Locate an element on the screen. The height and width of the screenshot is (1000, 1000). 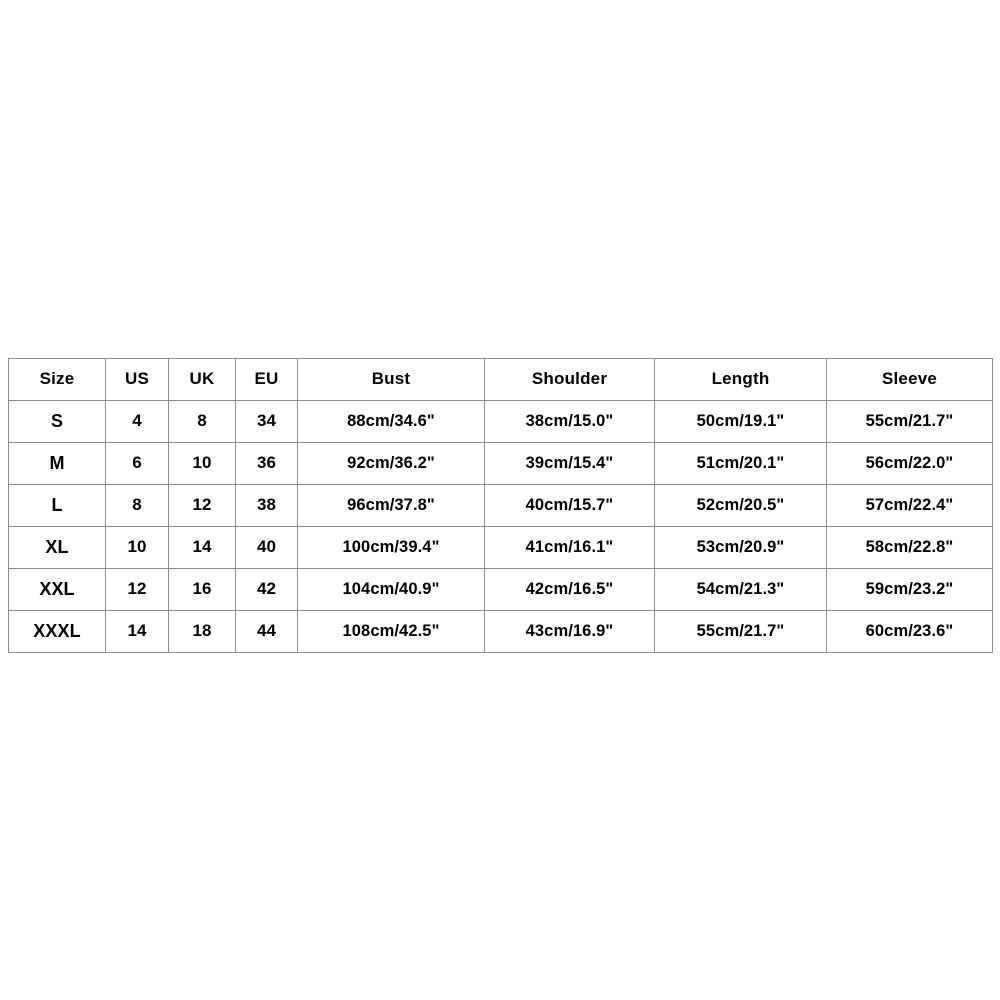
cell-eu: 42 is located at coordinates (266, 589).